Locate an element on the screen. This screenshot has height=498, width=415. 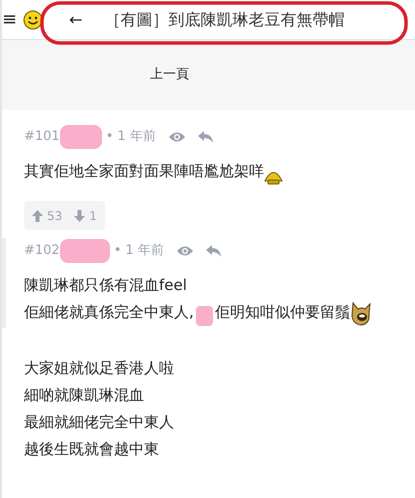
upvote-icon is located at coordinates (37, 216).